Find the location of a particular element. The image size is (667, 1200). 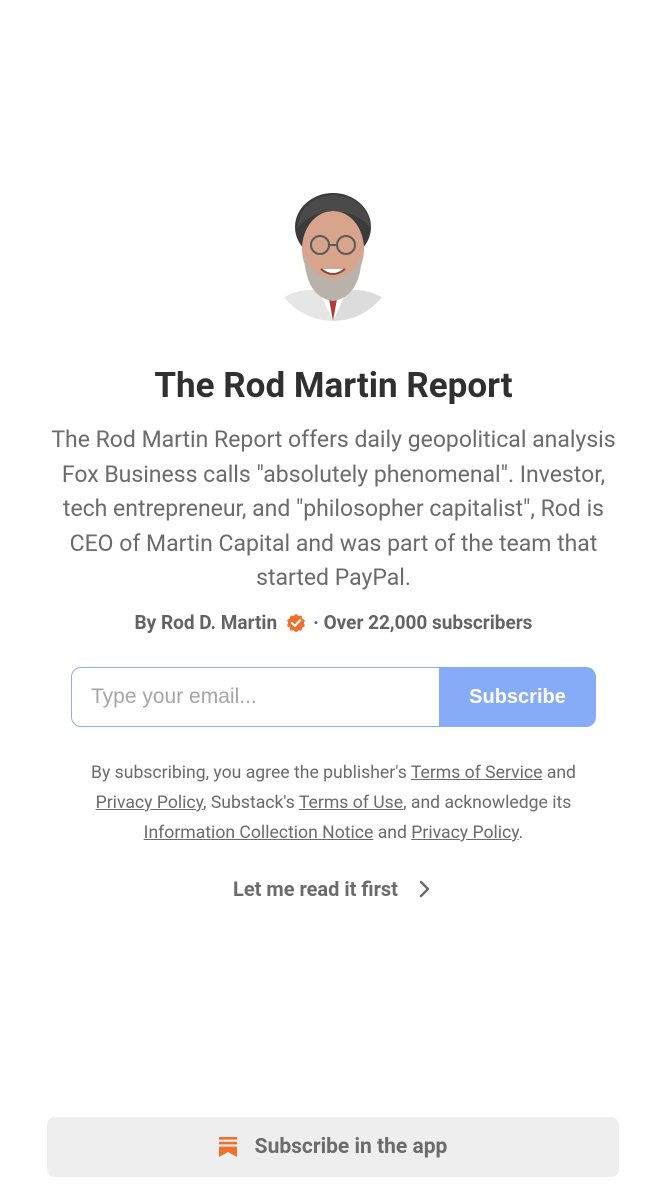

subscribe-form: Subscribe is located at coordinates (333, 697).